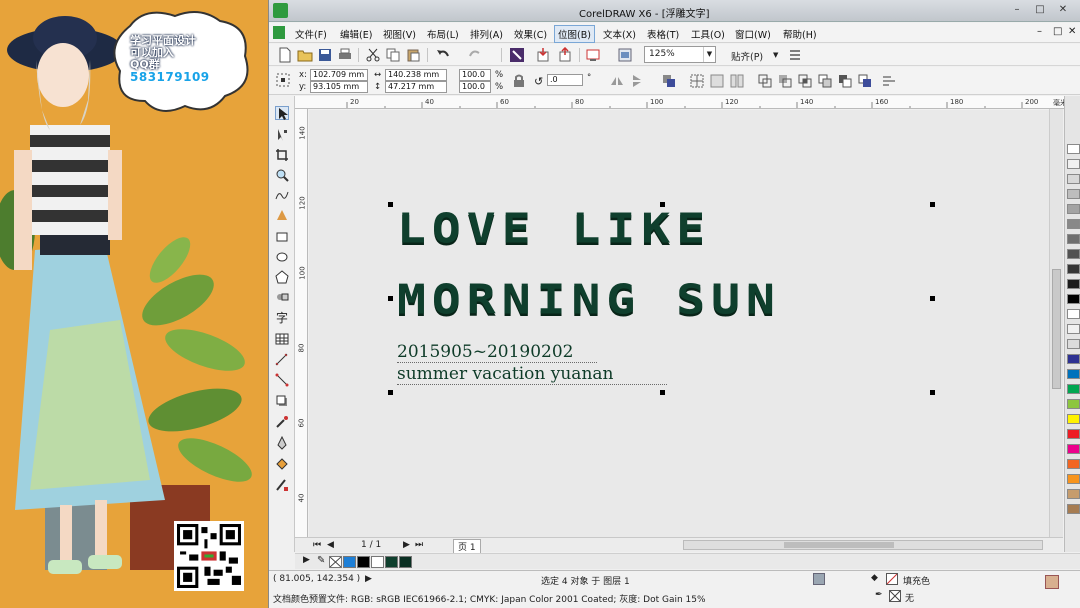 Image resolution: width=1080 pixels, height=608 pixels. I want to click on front-minus-back-icon, so click(845, 81).